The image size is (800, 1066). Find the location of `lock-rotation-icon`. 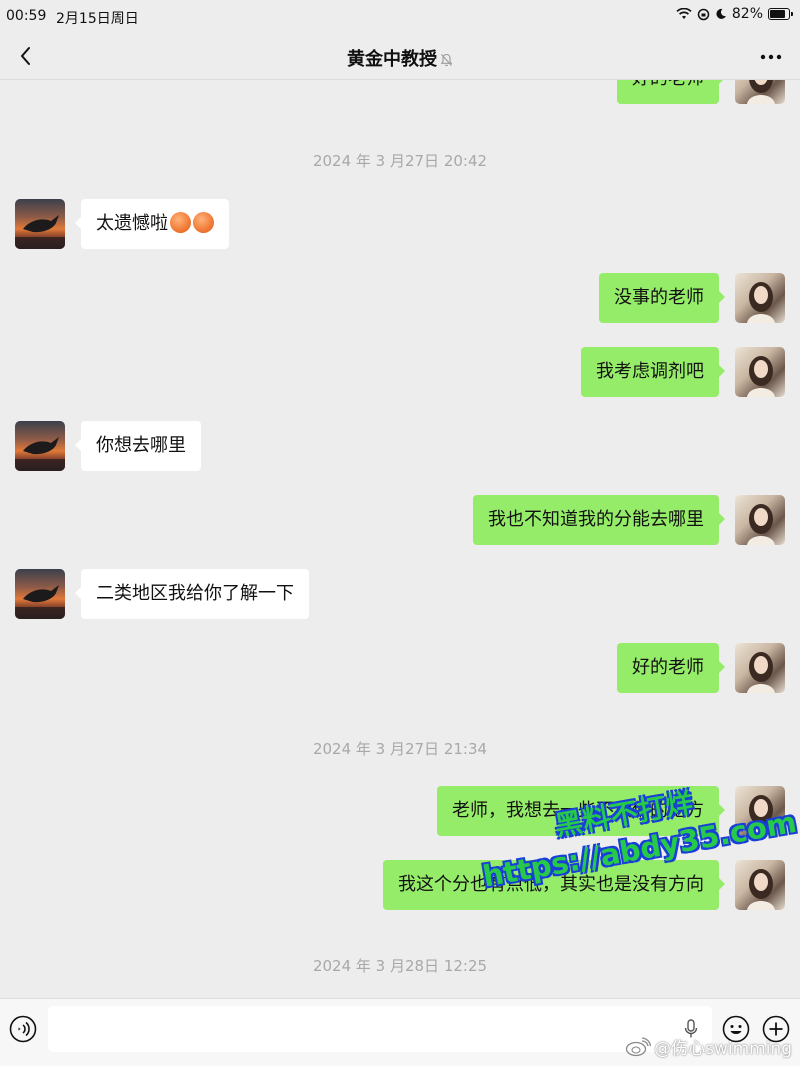

lock-rotation-icon is located at coordinates (703, 14).